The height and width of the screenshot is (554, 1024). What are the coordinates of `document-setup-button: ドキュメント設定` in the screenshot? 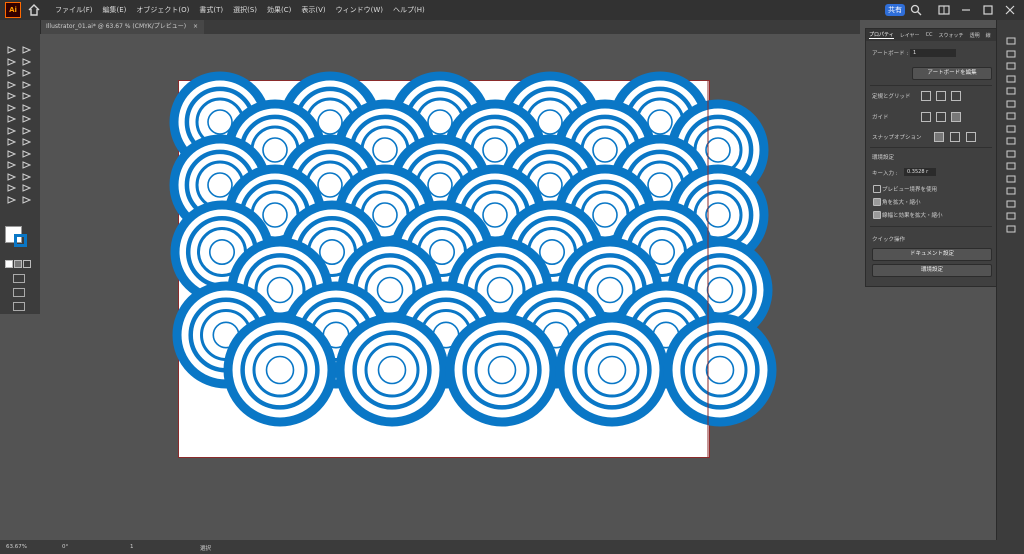 It's located at (932, 254).